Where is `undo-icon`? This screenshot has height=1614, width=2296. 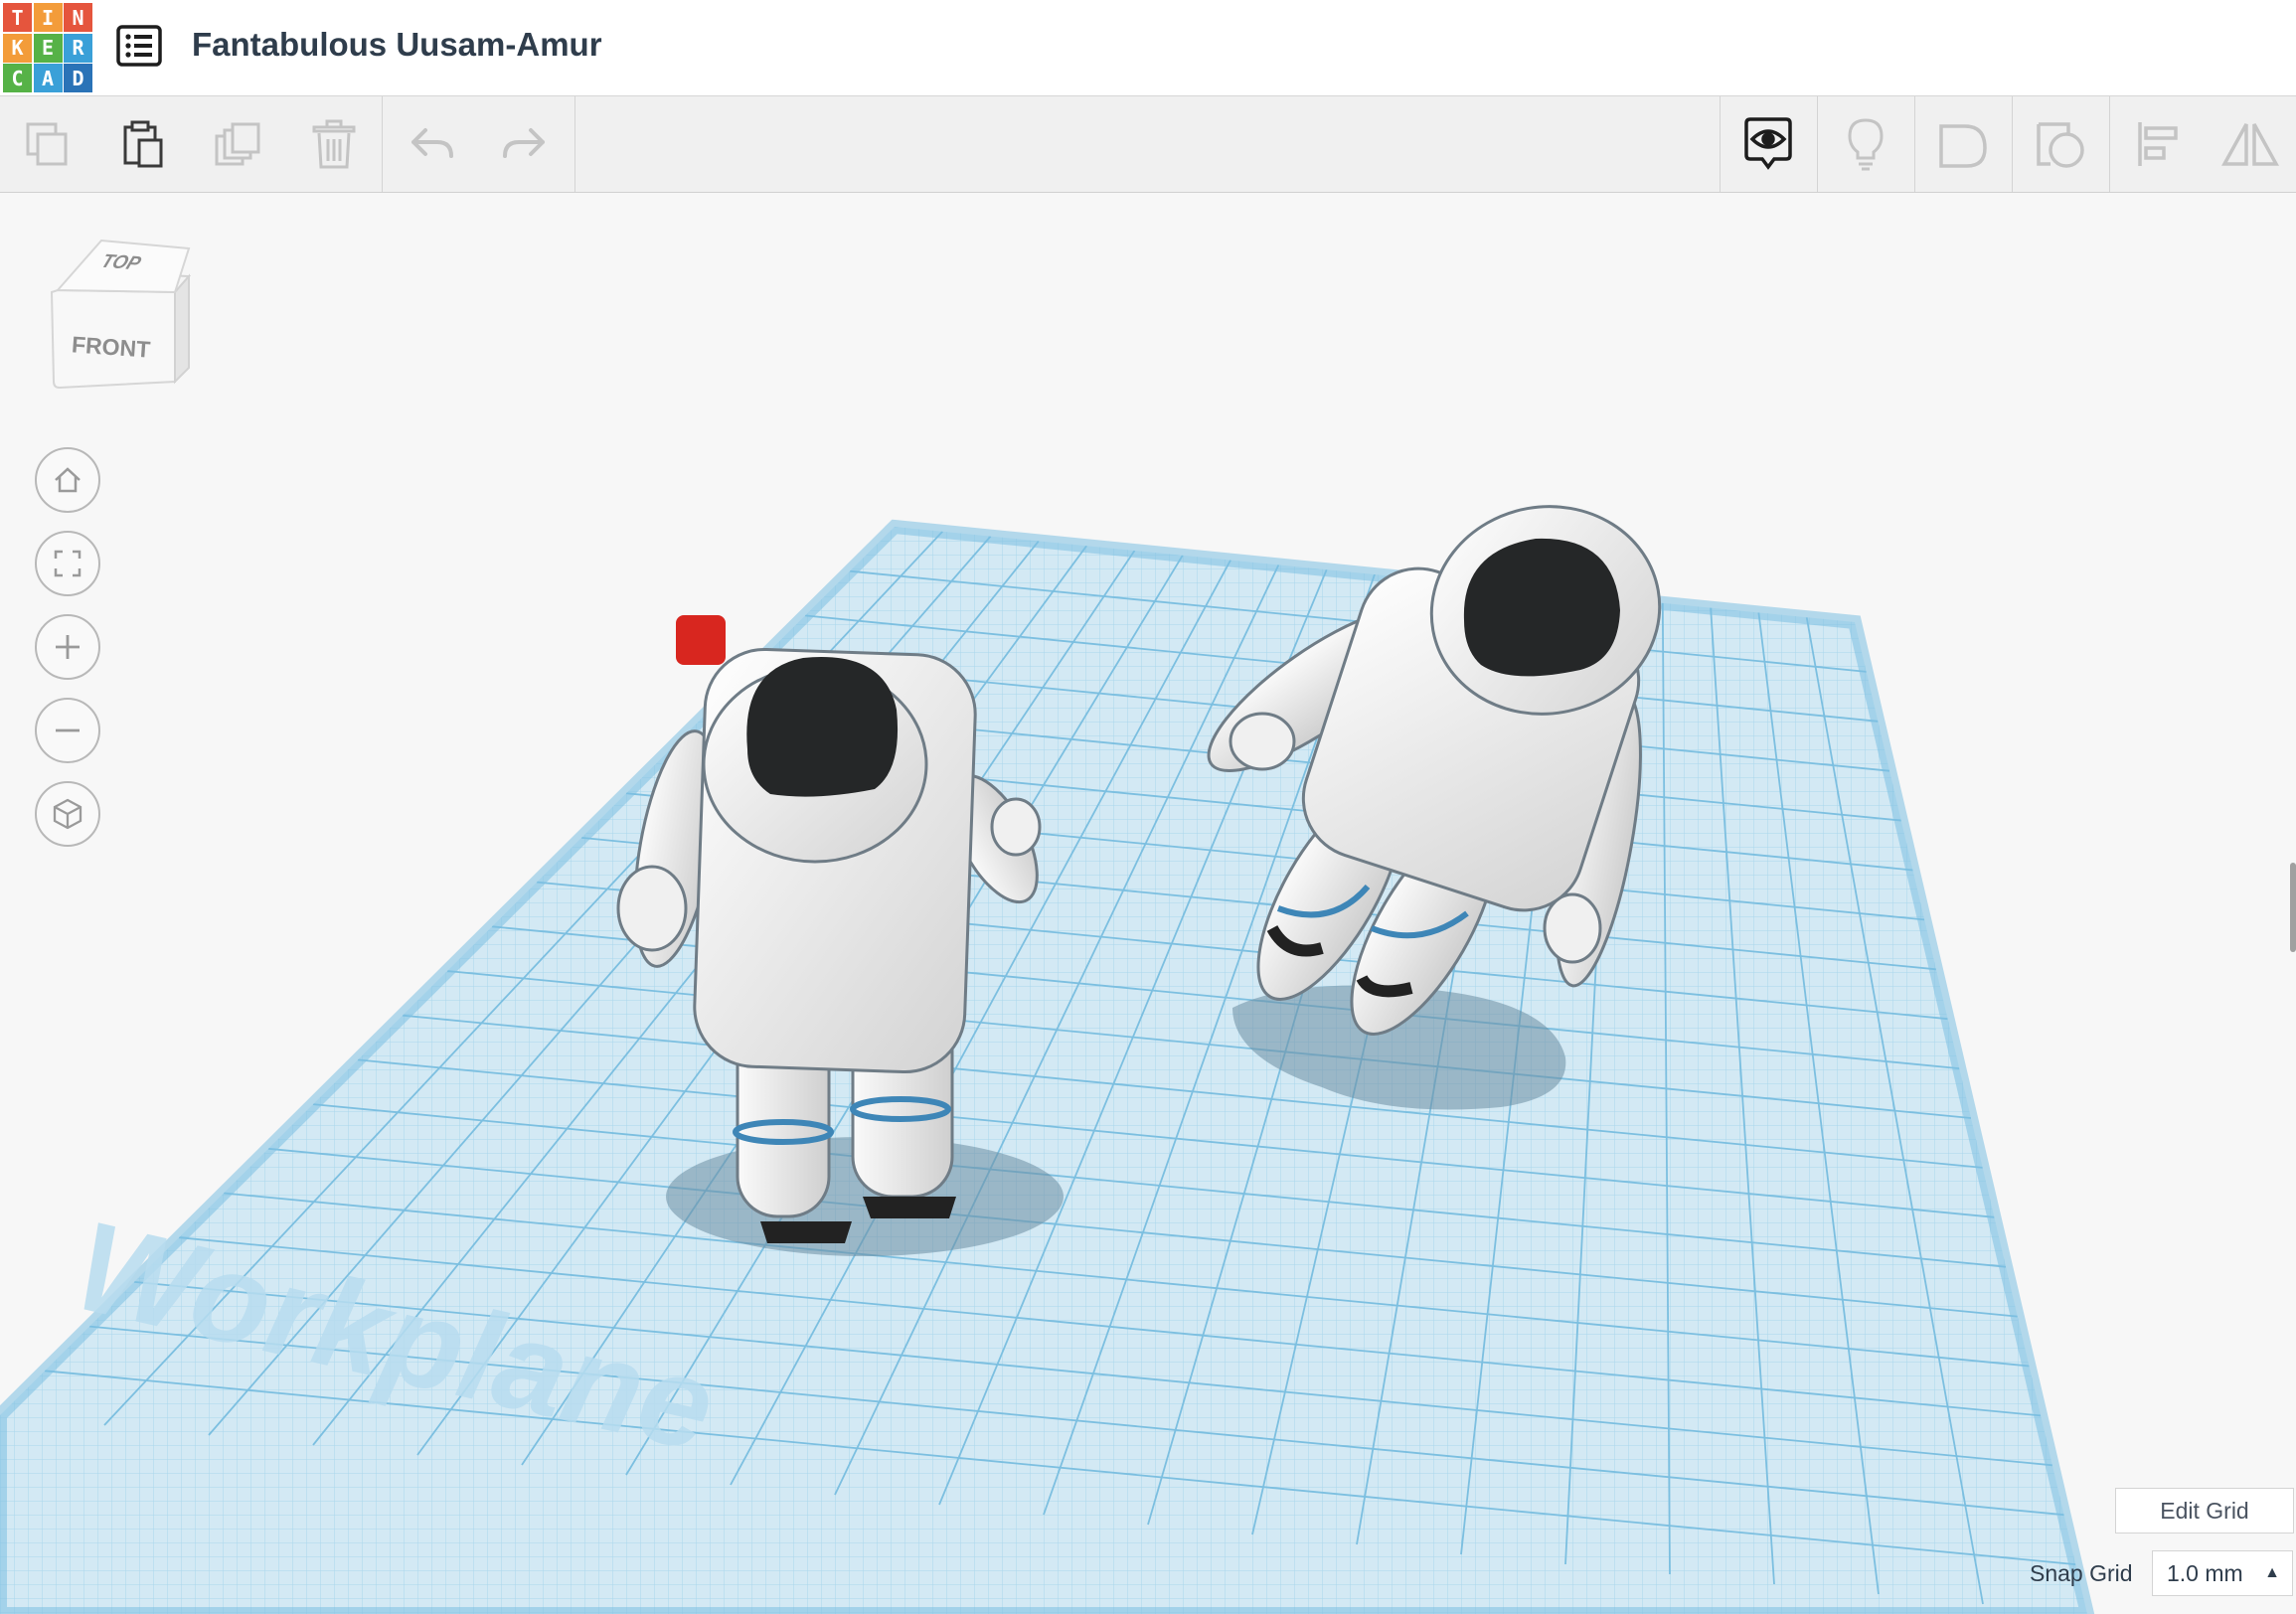 undo-icon is located at coordinates (431, 144).